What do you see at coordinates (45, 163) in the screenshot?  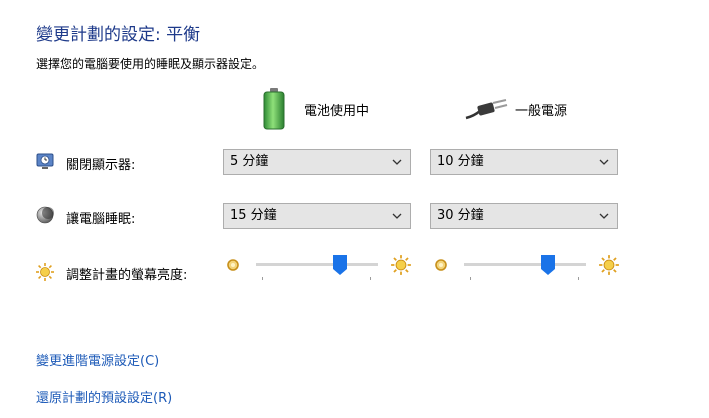 I see `monitor-clock-icon` at bounding box center [45, 163].